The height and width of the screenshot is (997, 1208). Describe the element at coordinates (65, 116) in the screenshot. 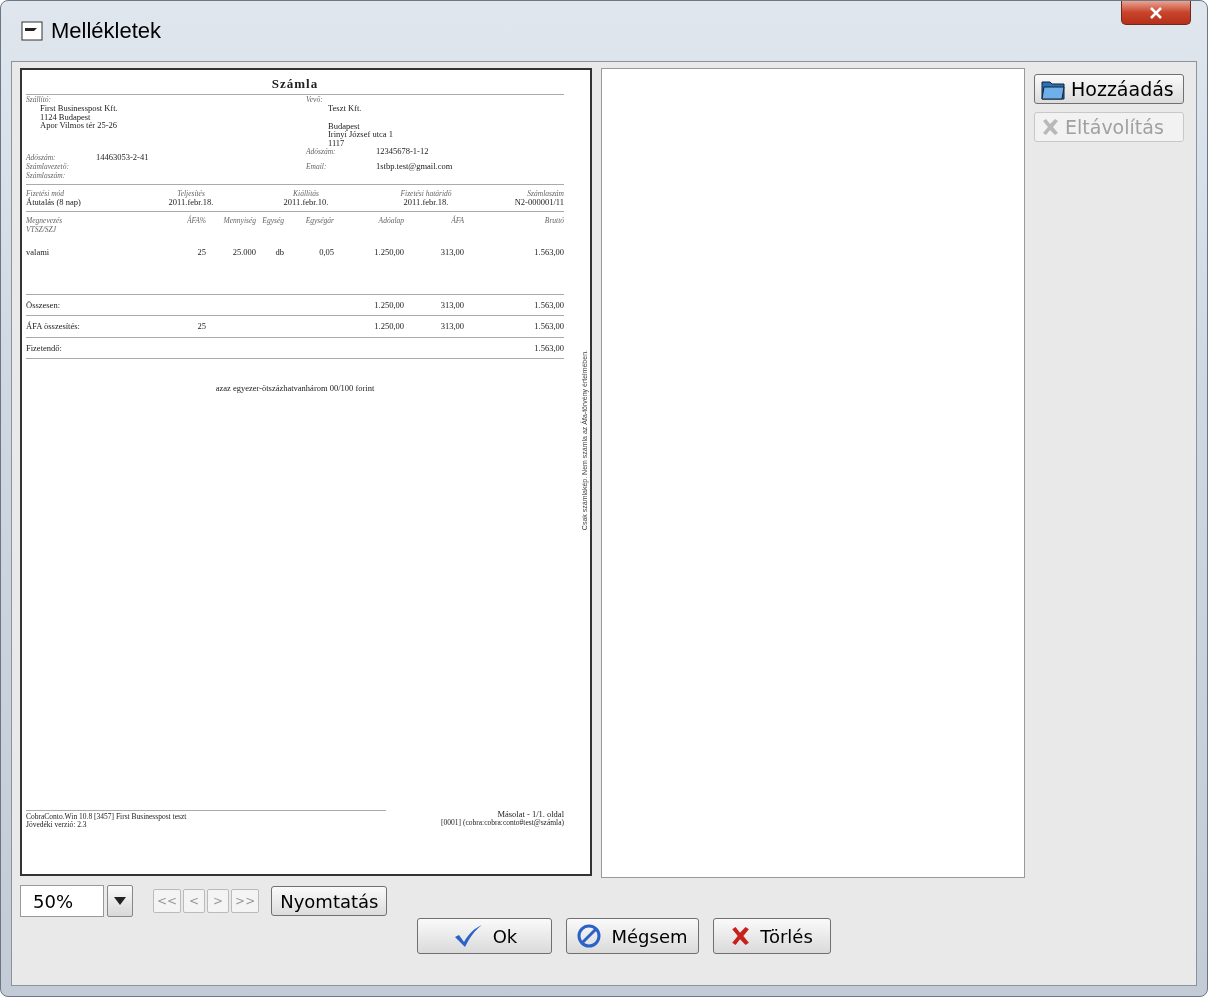

I see `document-text: 1124 Budapest` at that location.